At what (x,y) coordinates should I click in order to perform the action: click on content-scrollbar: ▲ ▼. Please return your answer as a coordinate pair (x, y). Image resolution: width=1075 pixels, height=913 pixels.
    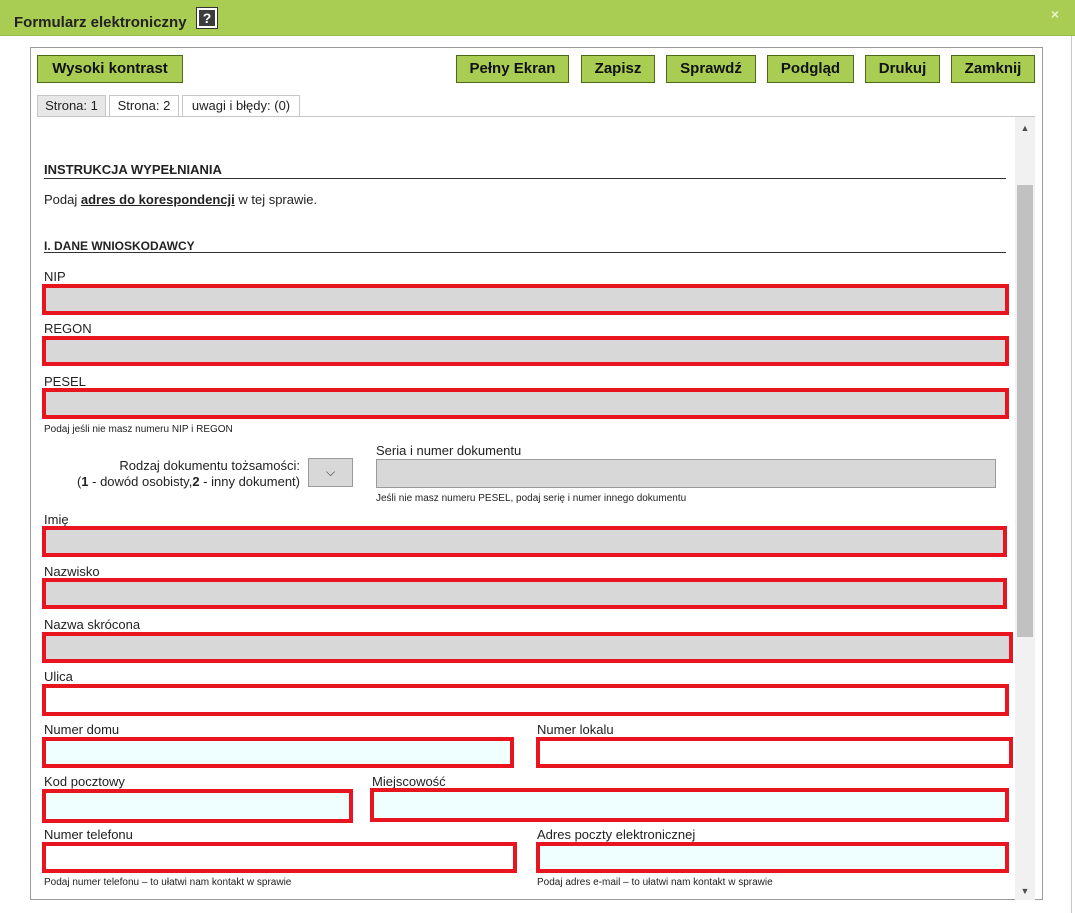
    Looking at the image, I should click on (1025, 508).